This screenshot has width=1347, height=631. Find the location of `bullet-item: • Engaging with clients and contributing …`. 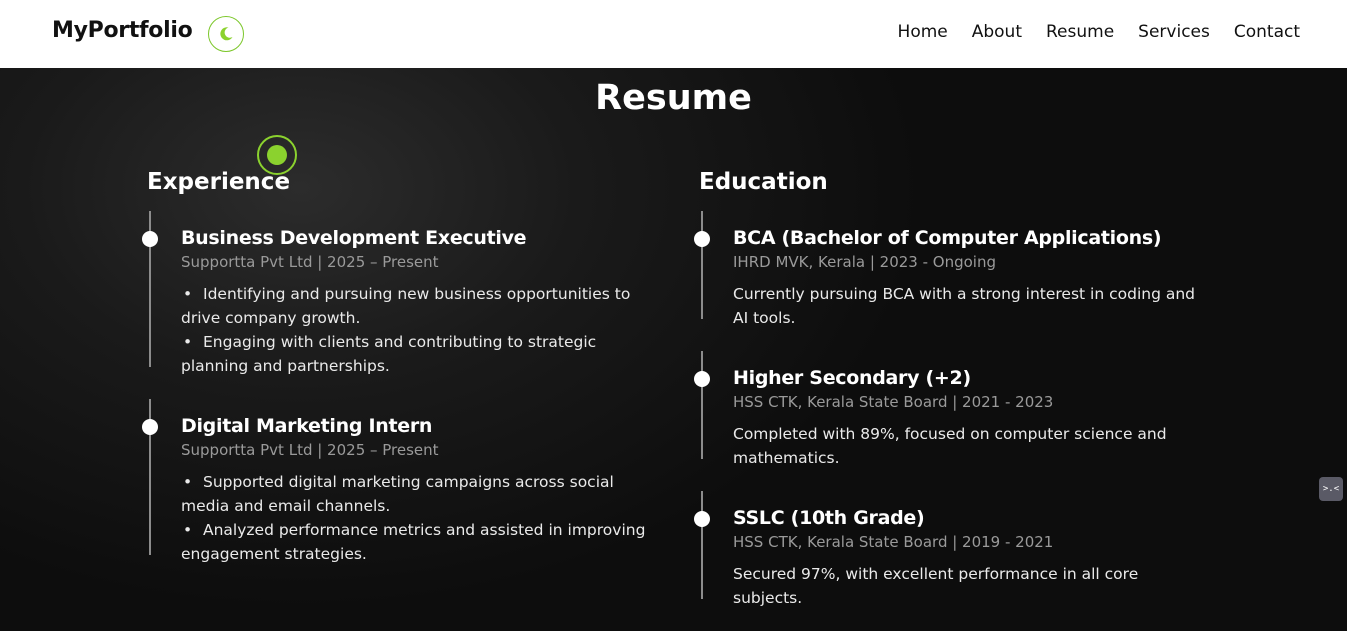

bullet-item: • Engaging with clients and contributing … is located at coordinates (421, 354).